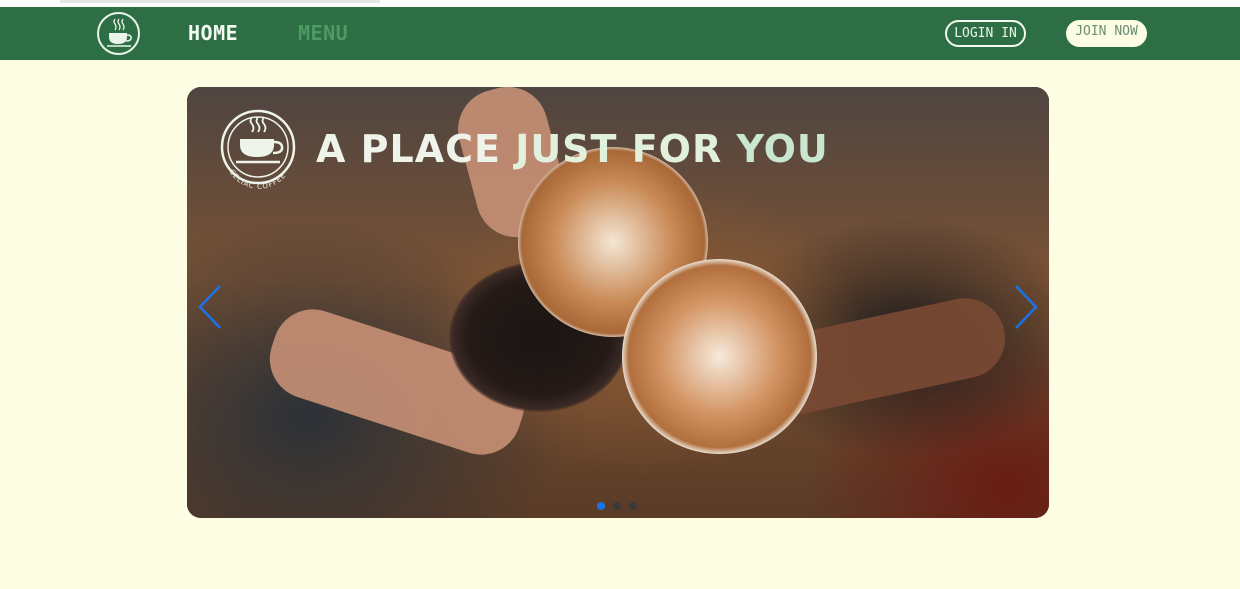 The width and height of the screenshot is (1240, 589). I want to click on headline-part-3: FOR, so click(684, 149).